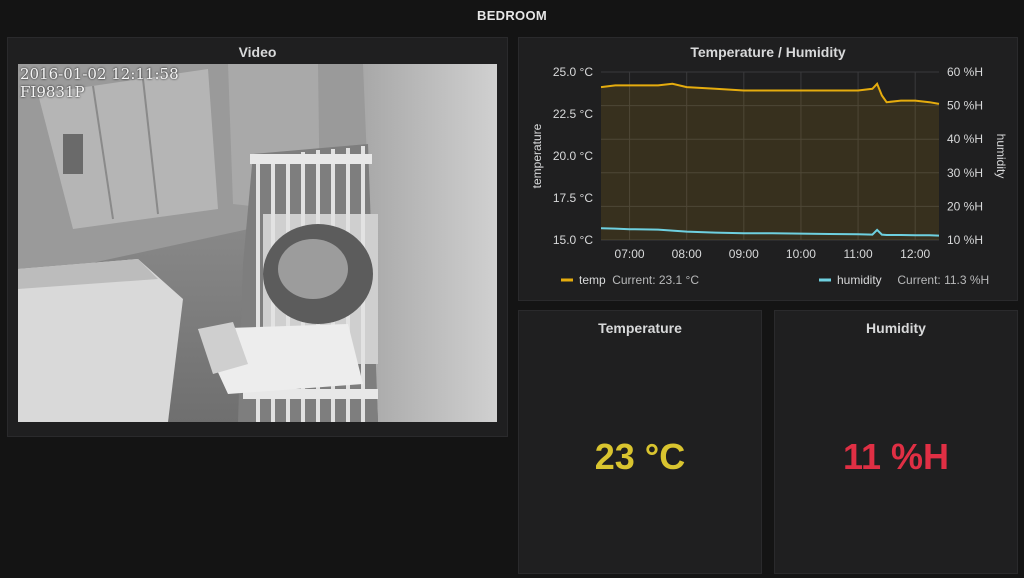 This screenshot has height=578, width=1024. What do you see at coordinates (965, 240) in the screenshot?
I see `y-right-tick-label: 10 %H` at bounding box center [965, 240].